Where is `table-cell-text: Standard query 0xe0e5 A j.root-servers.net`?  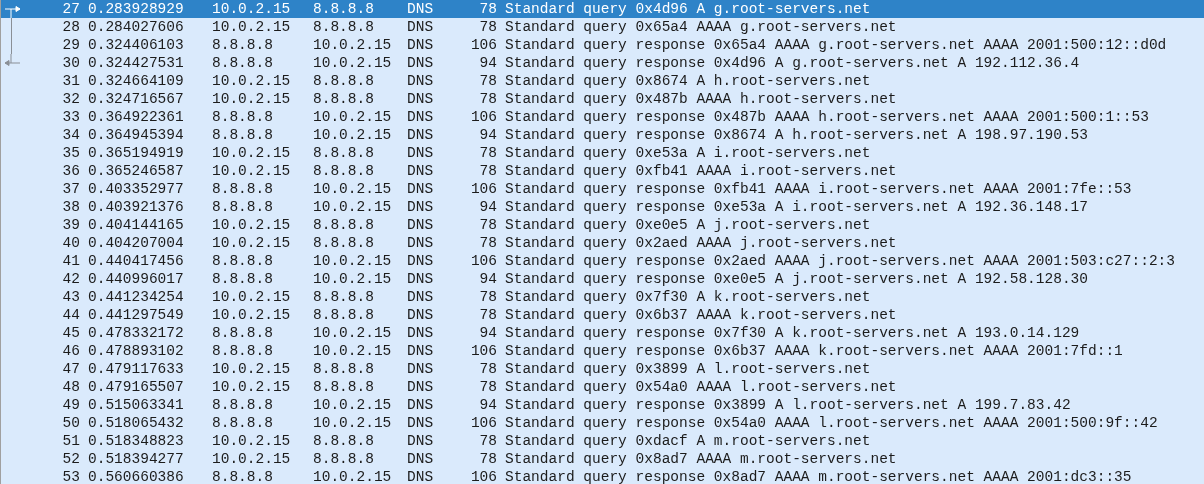
table-cell-text: Standard query 0xe0e5 A j.root-servers.net is located at coordinates (688, 225).